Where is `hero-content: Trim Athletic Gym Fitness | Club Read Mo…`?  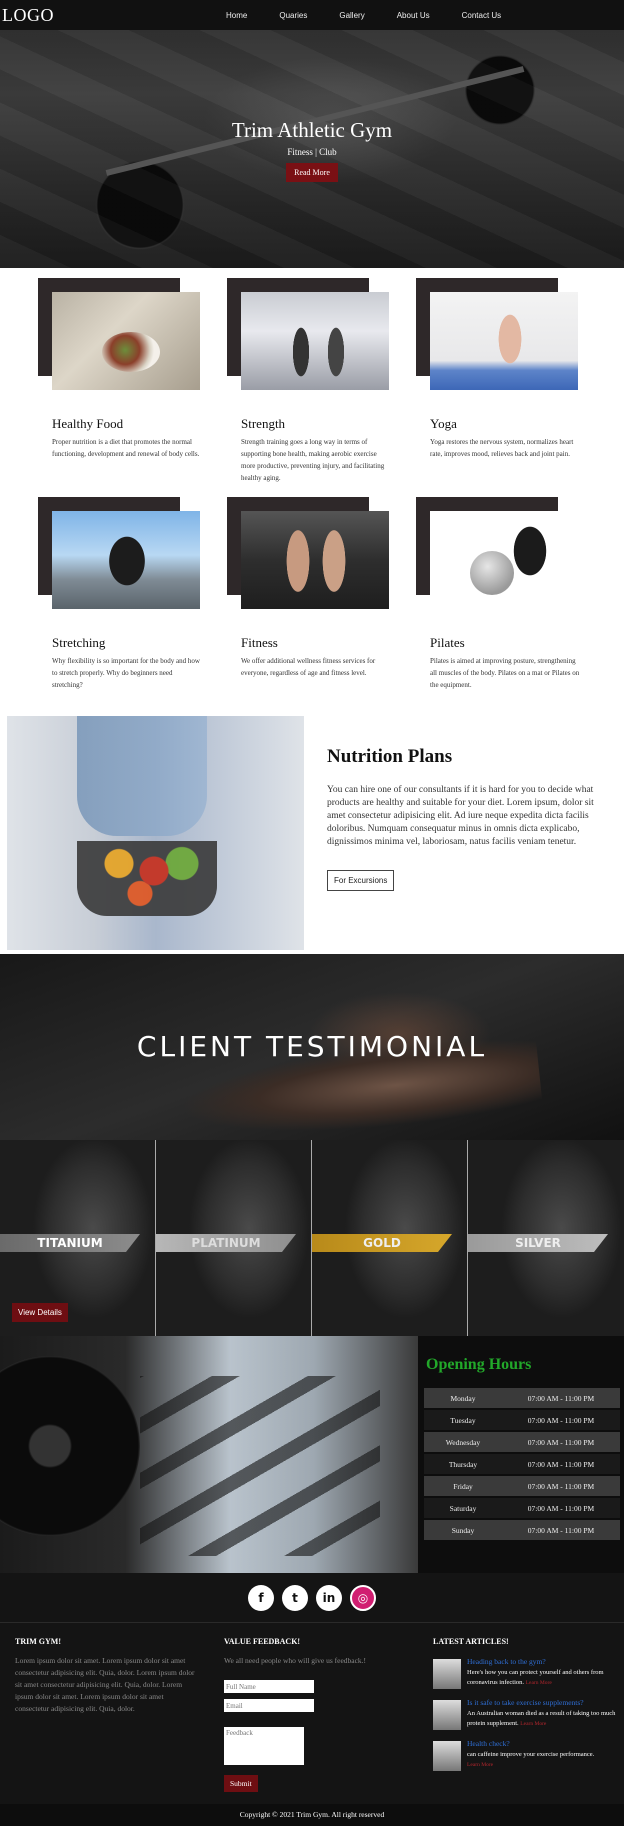 hero-content: Trim Athletic Gym Fitness | Club Read Mo… is located at coordinates (312, 150).